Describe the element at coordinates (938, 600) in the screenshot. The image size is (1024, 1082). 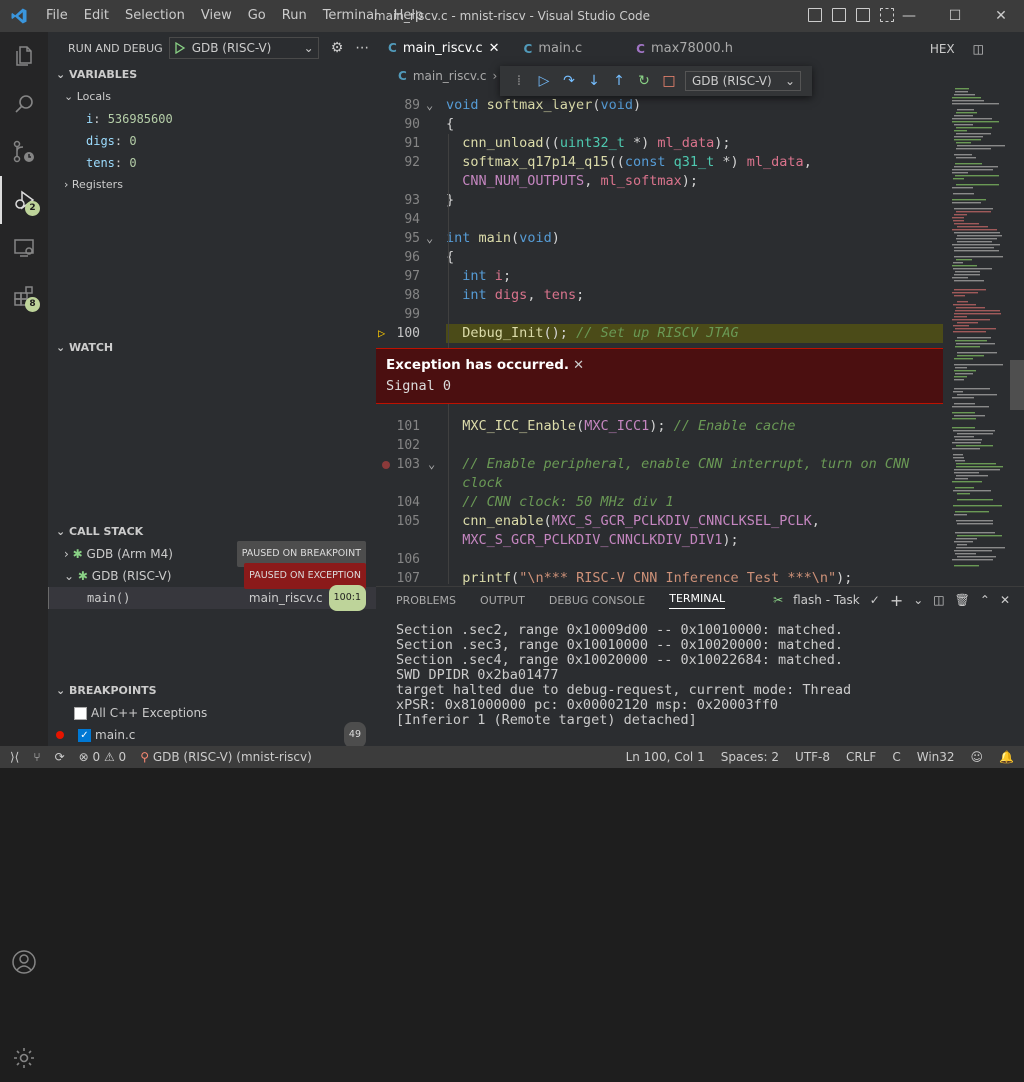
I see `split-terminal-icon: ◫` at that location.